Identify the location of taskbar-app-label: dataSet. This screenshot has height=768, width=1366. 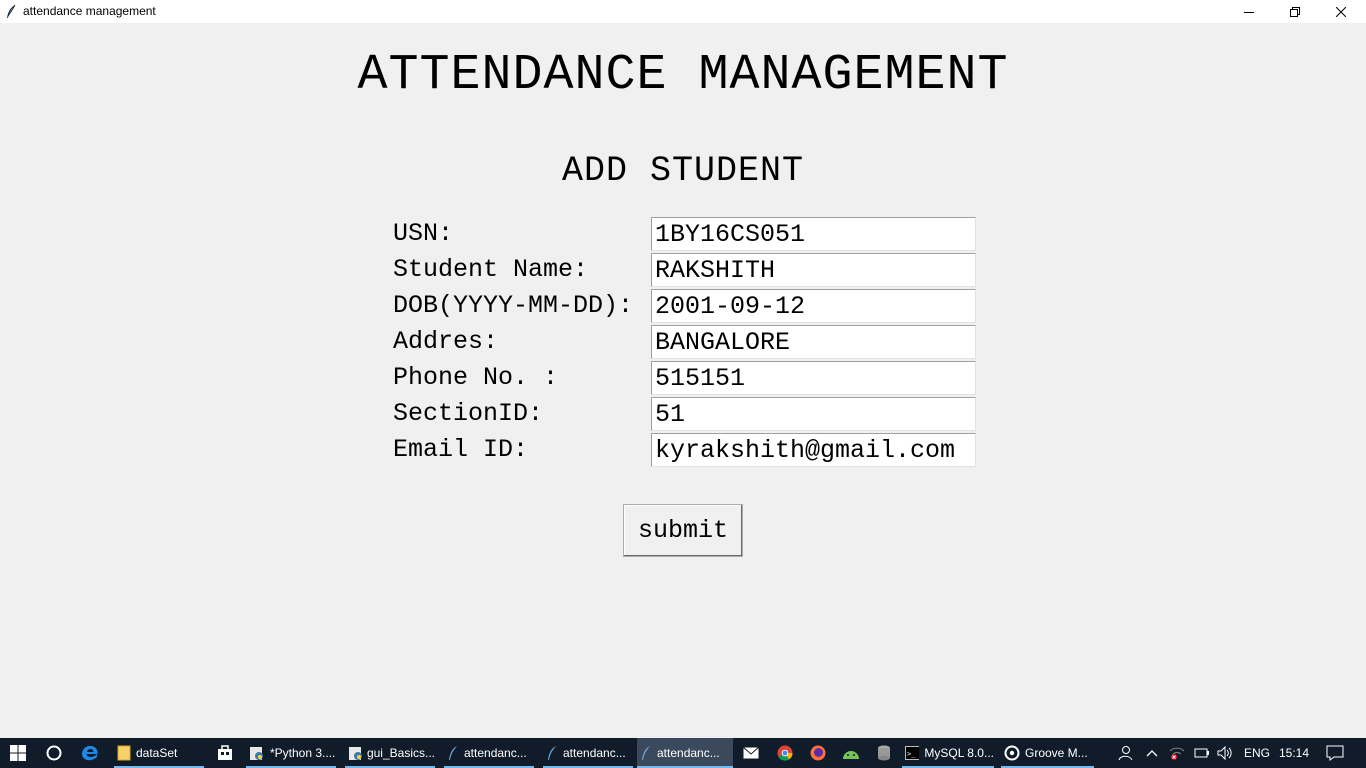
(157, 753).